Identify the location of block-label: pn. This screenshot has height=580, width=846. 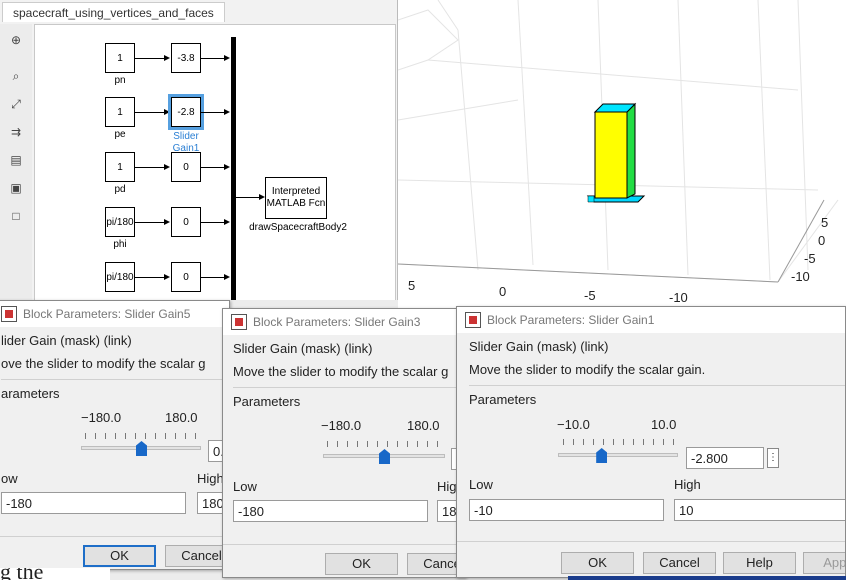
(120, 80).